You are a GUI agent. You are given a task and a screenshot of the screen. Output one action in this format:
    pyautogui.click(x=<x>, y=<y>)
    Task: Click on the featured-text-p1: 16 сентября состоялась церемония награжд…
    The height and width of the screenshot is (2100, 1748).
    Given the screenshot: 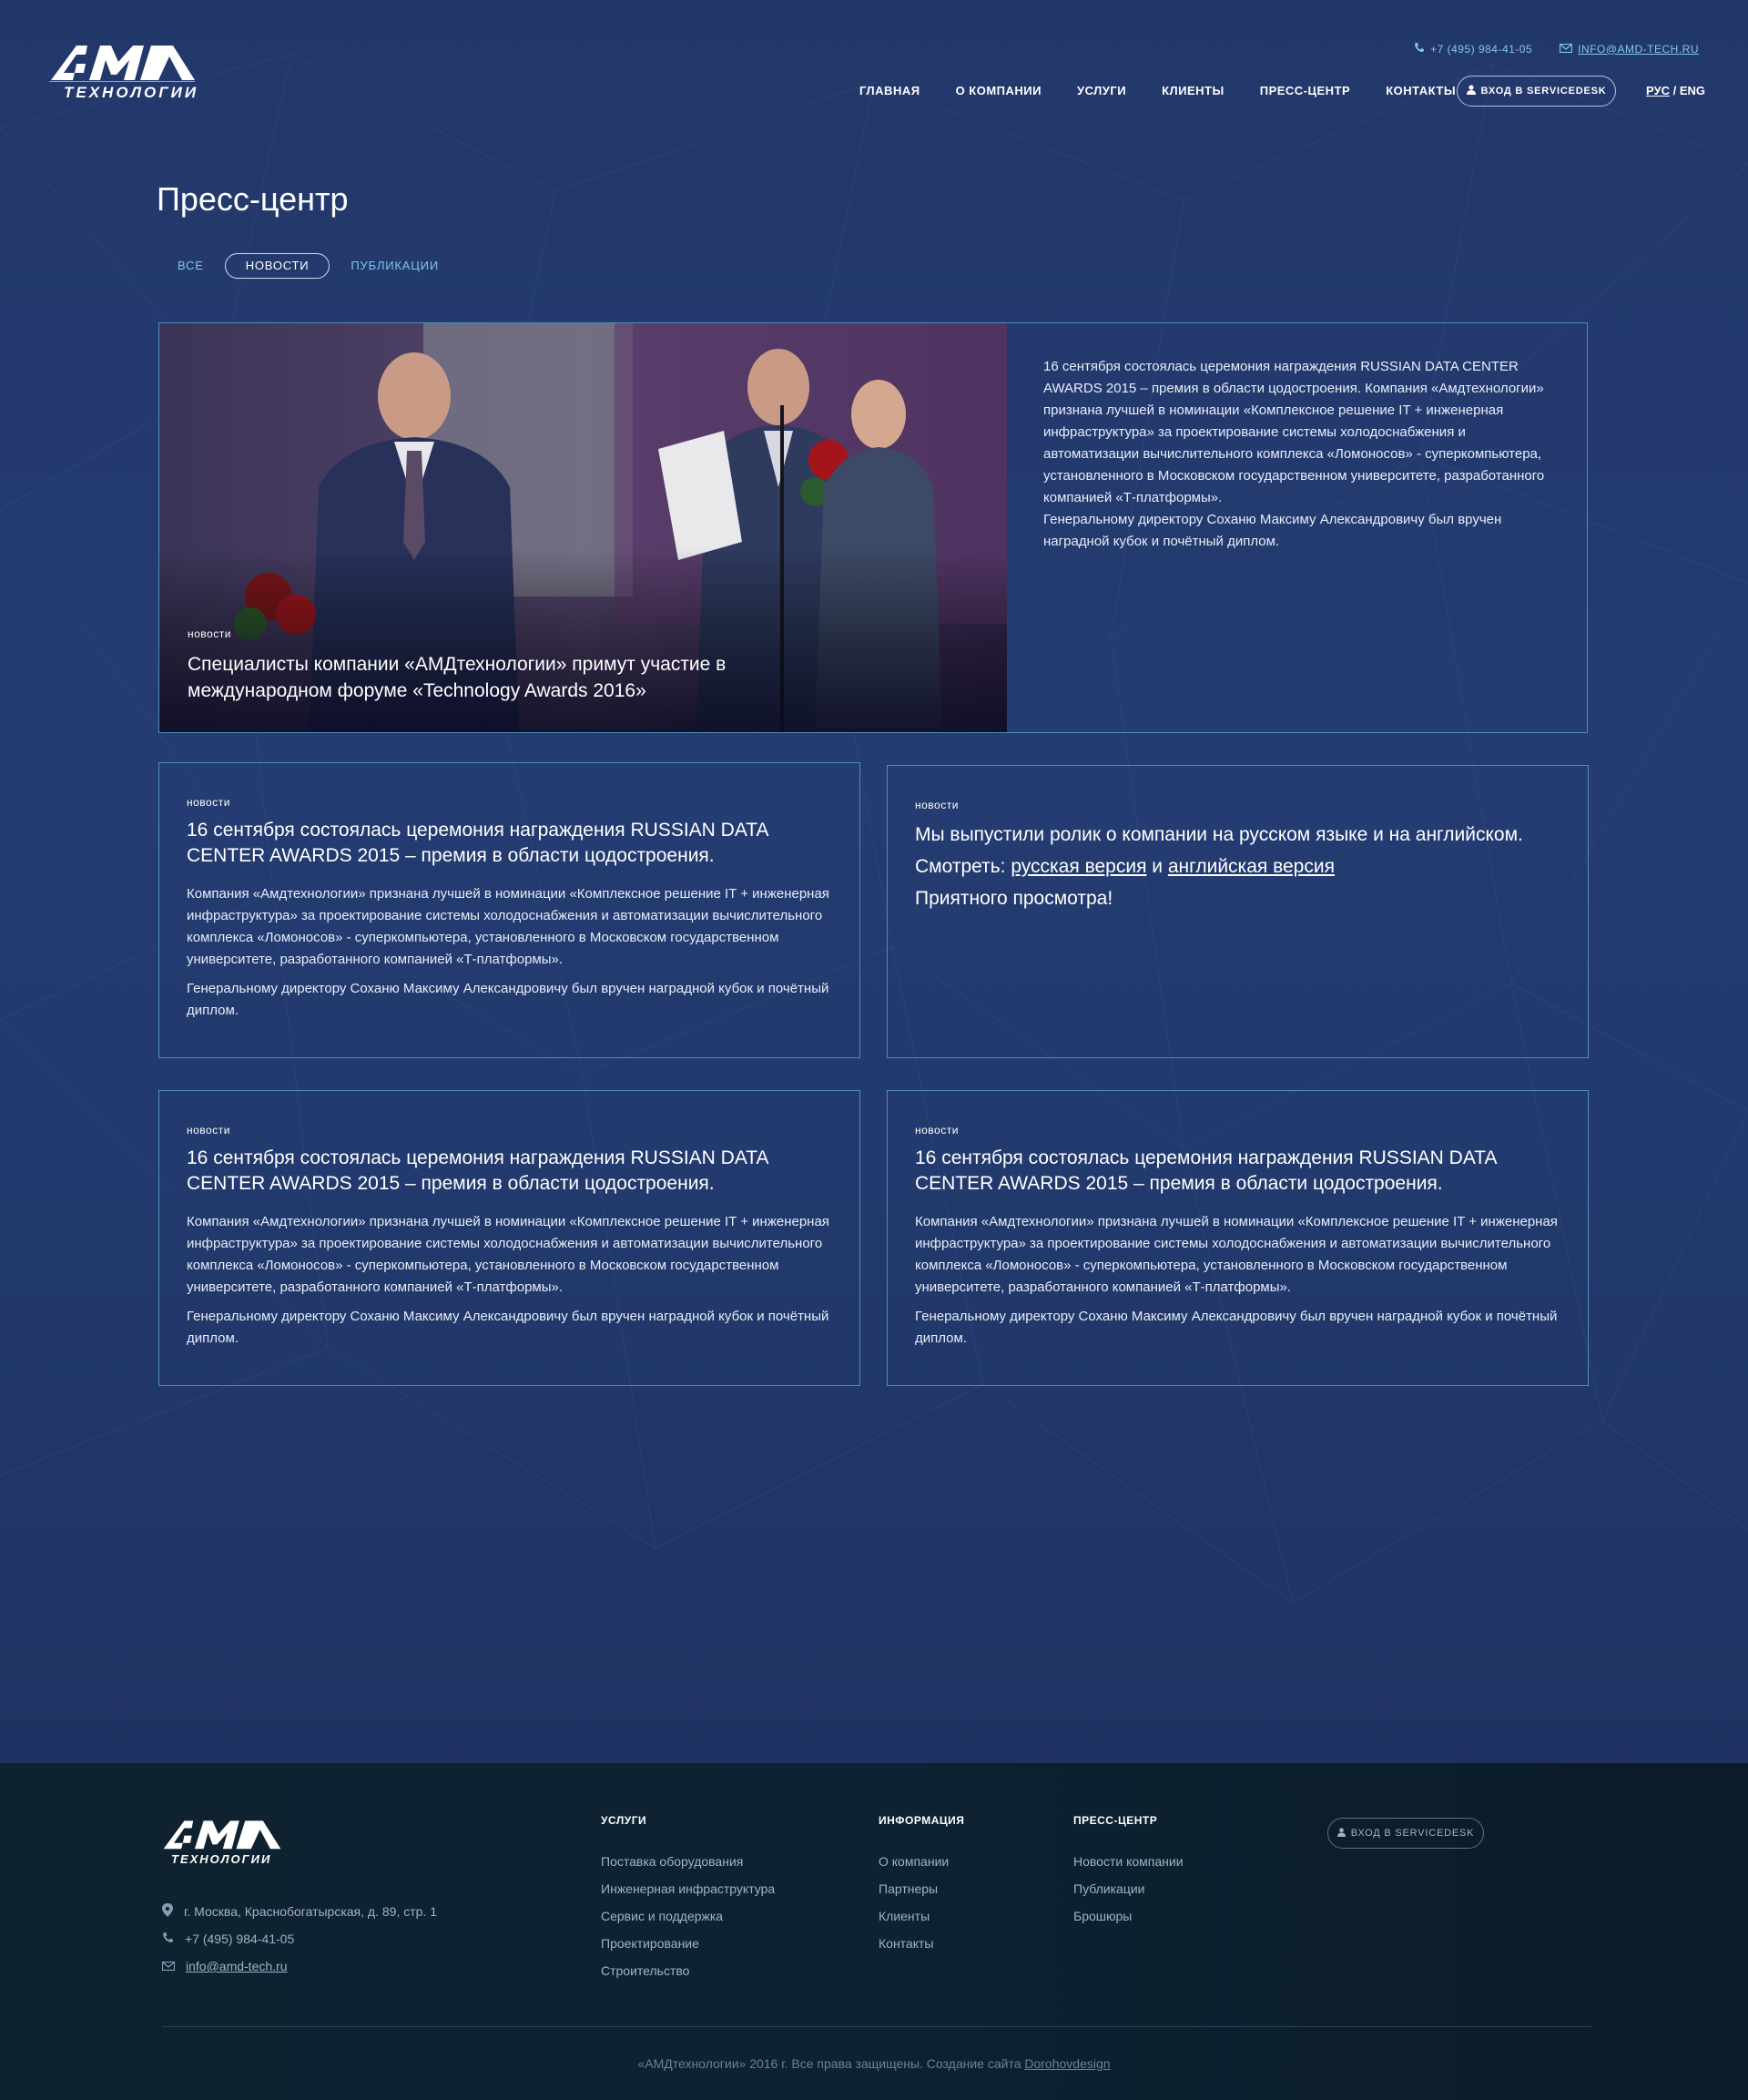 What is the action you would take?
    pyautogui.click(x=1294, y=432)
    